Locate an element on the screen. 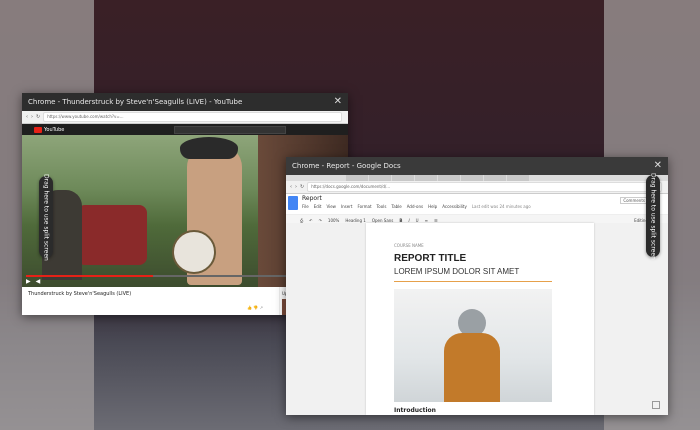 This screenshot has height=430, width=700. docs-window-title: Chrome - Report - Google Docs is located at coordinates (346, 166).